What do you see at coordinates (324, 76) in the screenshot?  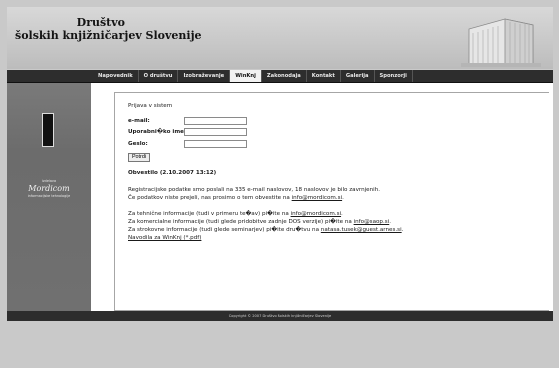 I see `nav-item-kontakt: Kontakt` at bounding box center [324, 76].